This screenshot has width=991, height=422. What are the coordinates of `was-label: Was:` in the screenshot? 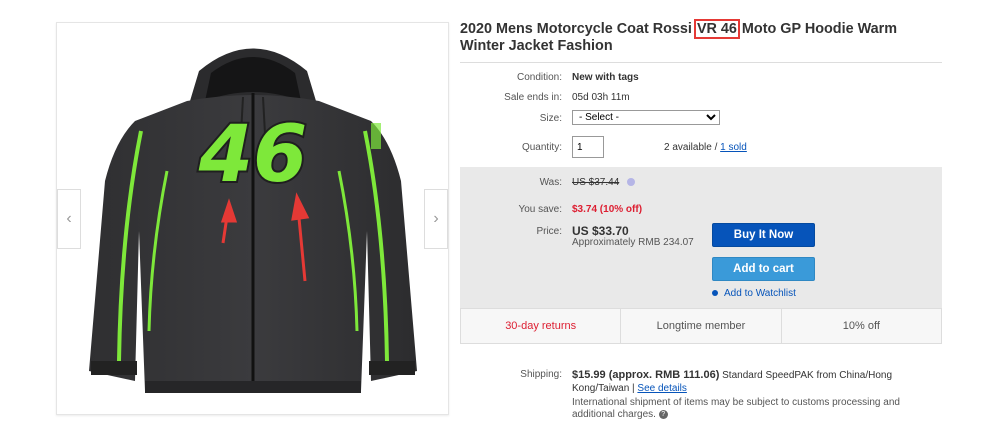 It's located at (550, 182).